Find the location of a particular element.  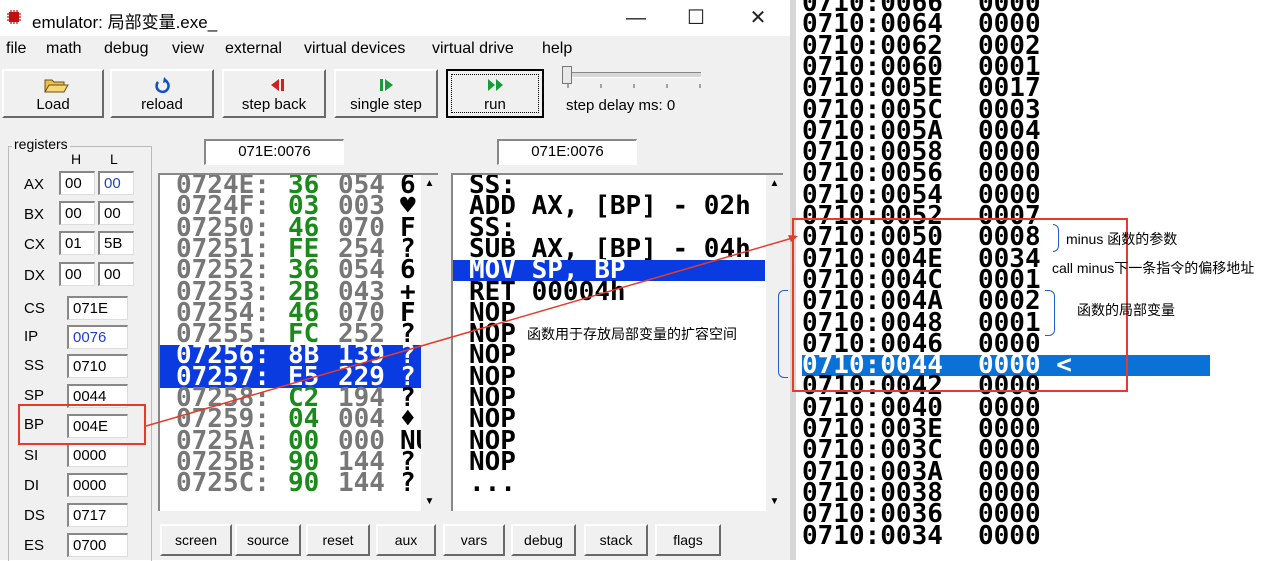

ds-field: 0717 is located at coordinates (97, 515).